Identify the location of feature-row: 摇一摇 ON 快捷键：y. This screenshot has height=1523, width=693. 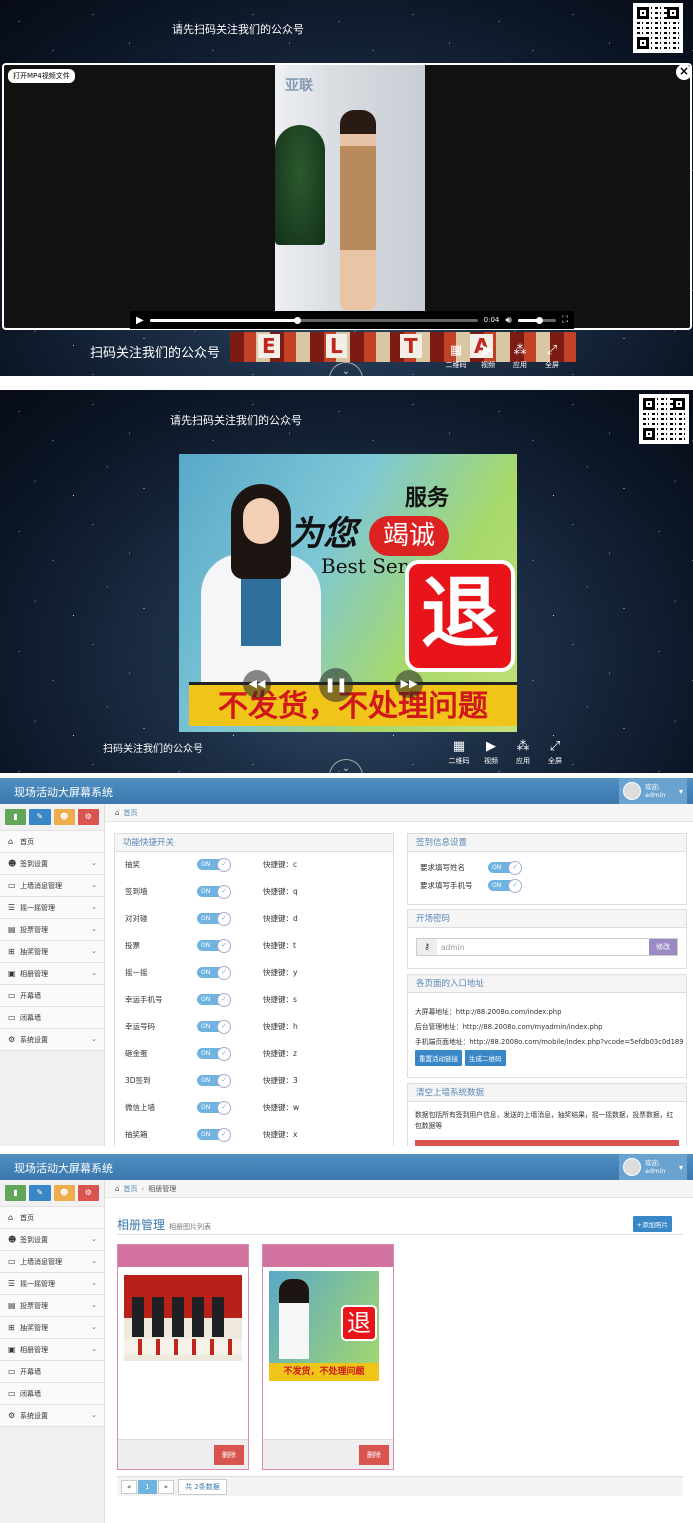
(211, 973).